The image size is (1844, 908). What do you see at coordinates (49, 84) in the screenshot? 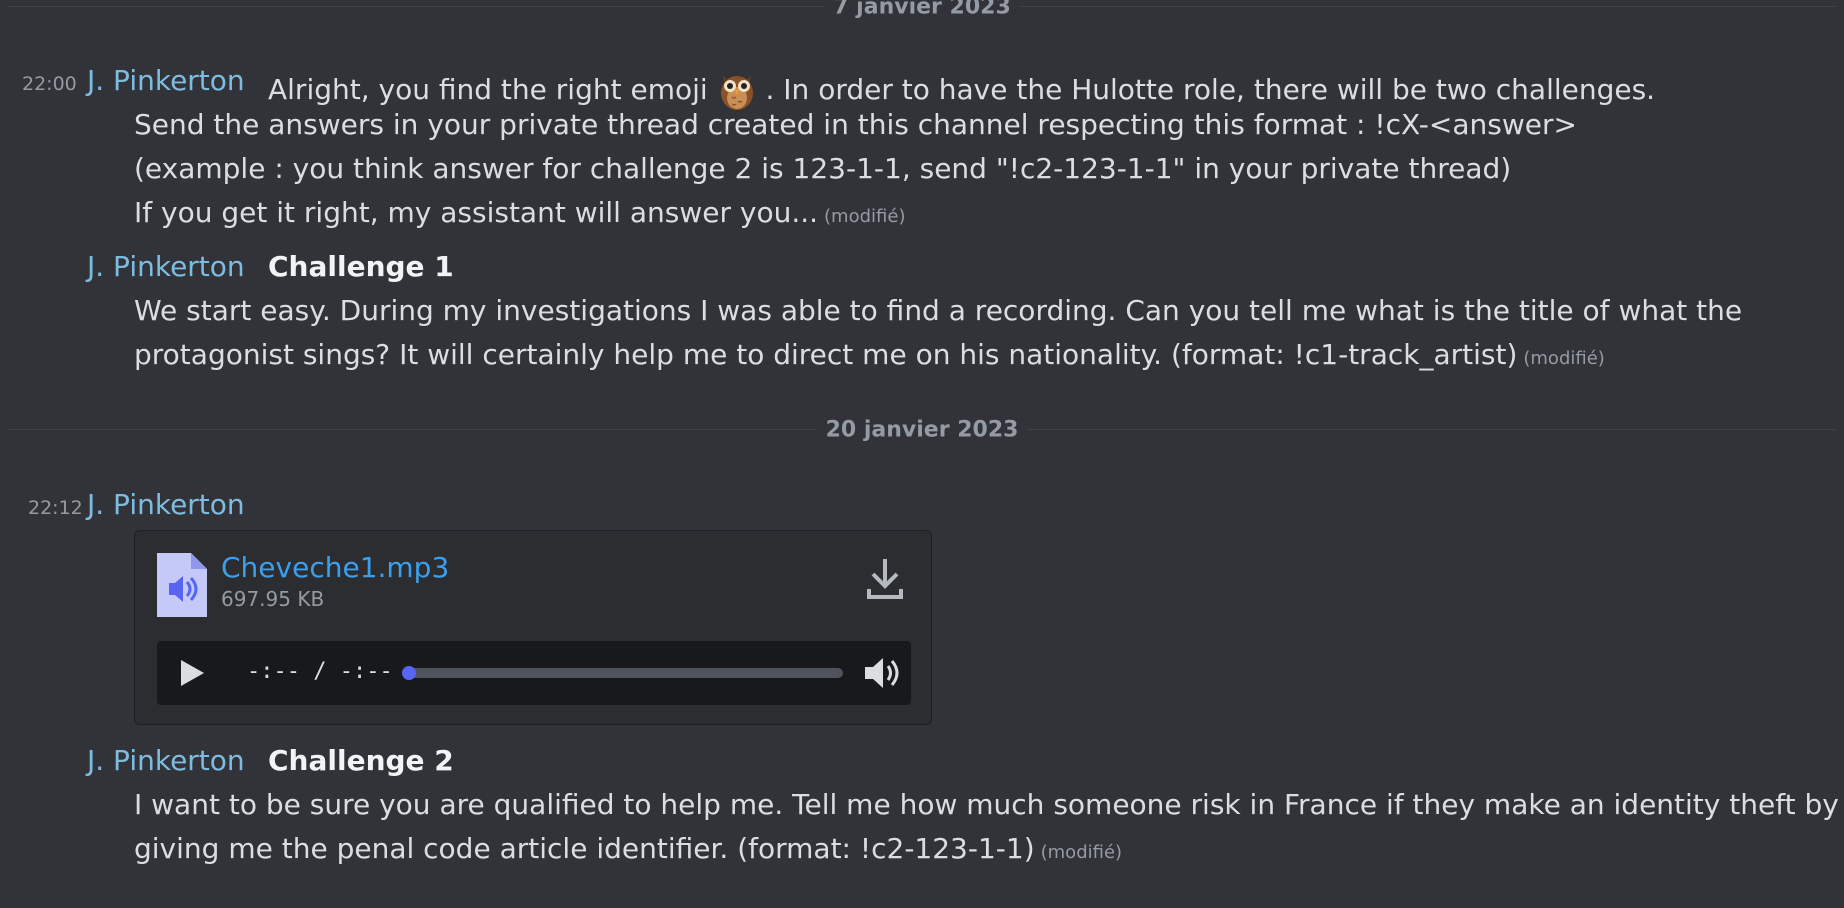
I see `message-timestamp: 22:00` at bounding box center [49, 84].